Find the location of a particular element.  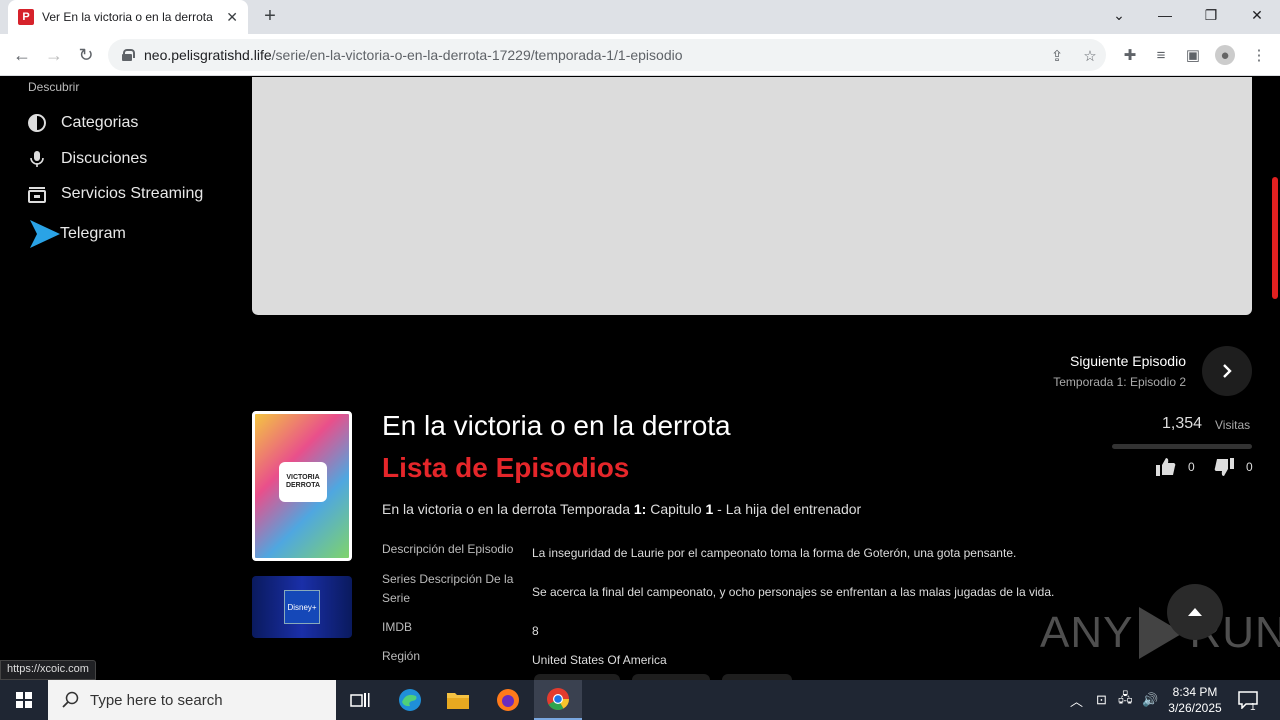

like-button: 0 is located at coordinates (1175, 467).